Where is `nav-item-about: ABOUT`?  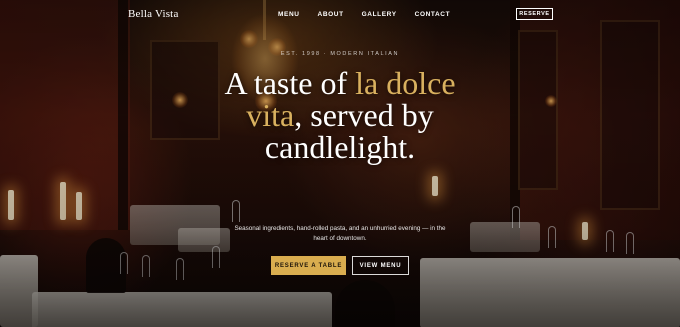
nav-item-about: ABOUT is located at coordinates (331, 14).